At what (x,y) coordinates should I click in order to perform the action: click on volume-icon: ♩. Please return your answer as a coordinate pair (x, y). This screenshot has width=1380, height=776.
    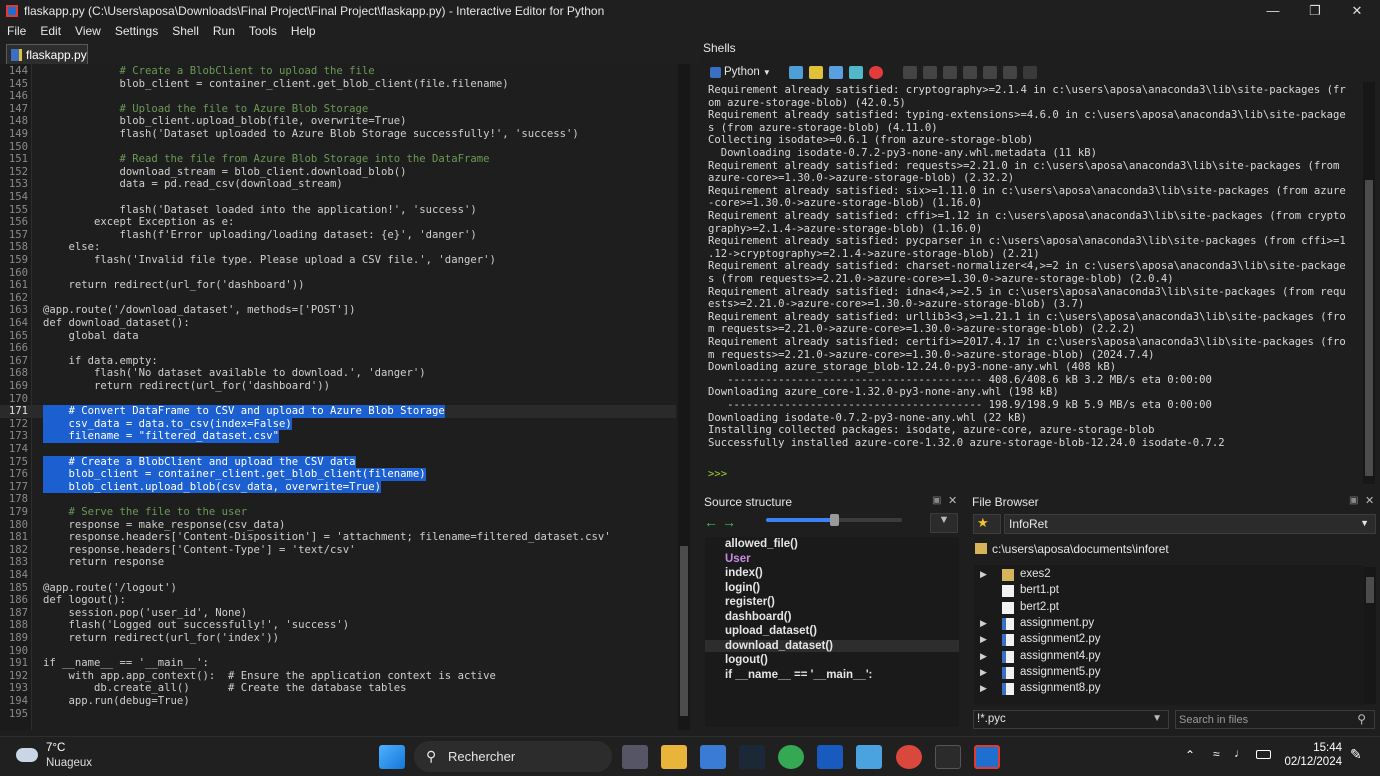
    Looking at the image, I should click on (1240, 753).